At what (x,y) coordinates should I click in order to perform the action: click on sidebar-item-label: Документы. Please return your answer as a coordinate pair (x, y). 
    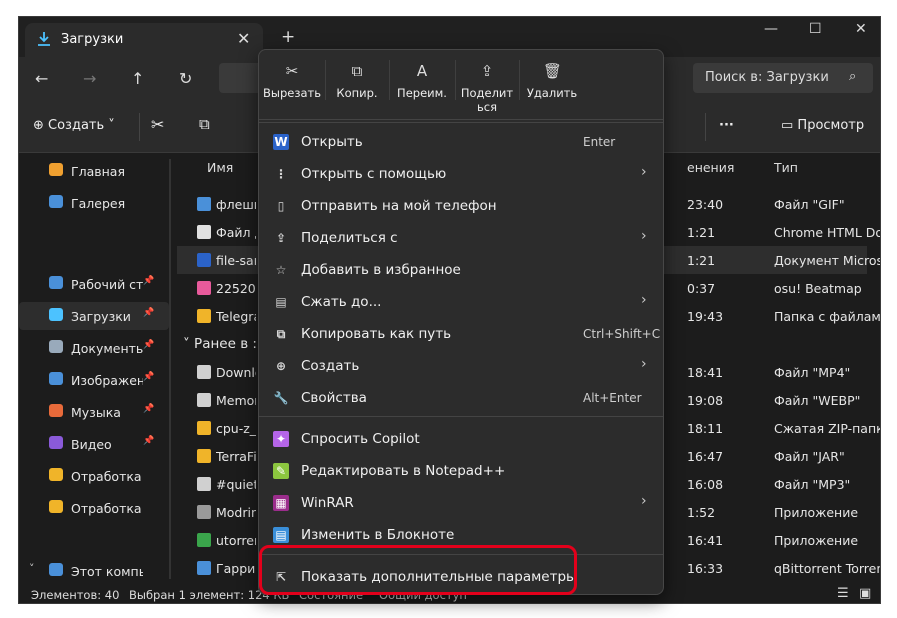
    Looking at the image, I should click on (107, 348).